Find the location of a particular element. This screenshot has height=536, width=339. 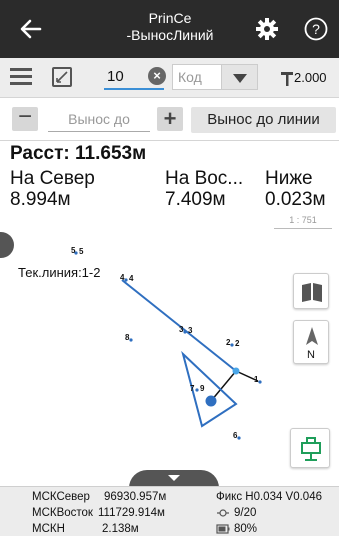

gear-icon is located at coordinates (267, 29).